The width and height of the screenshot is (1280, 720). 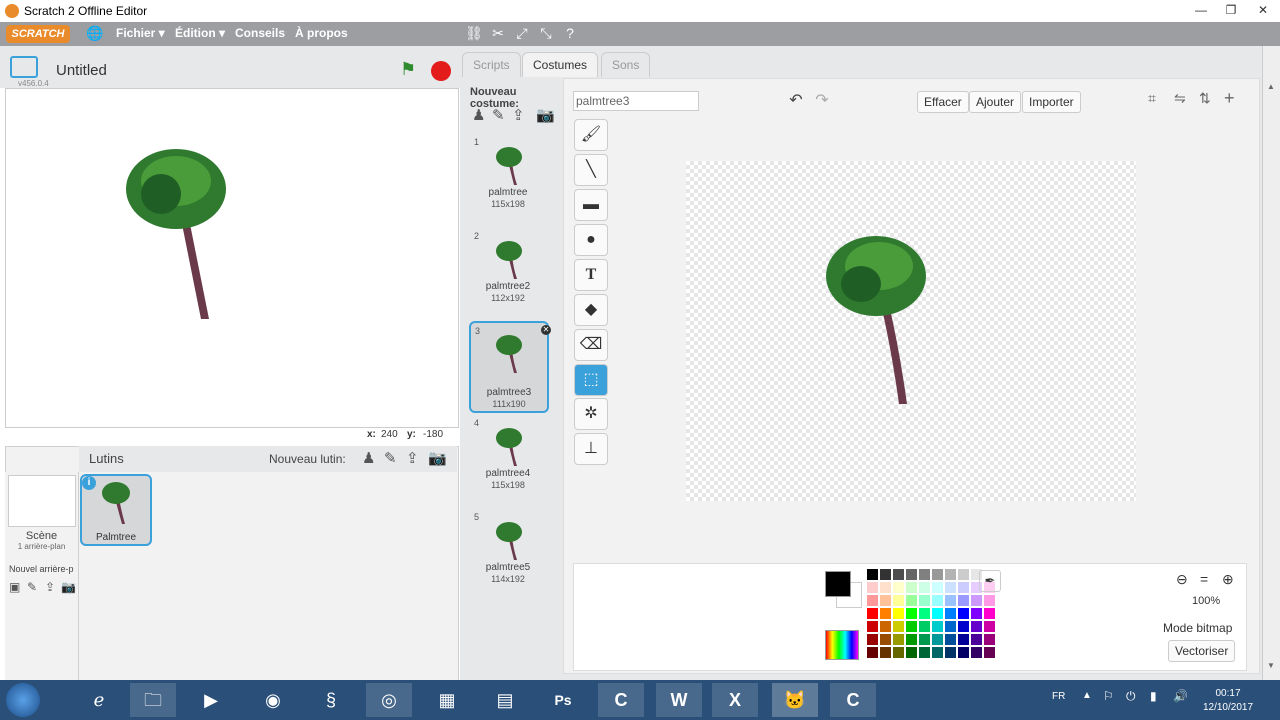 I want to click on stamp-tool-icon: ⊥, so click(x=591, y=449).